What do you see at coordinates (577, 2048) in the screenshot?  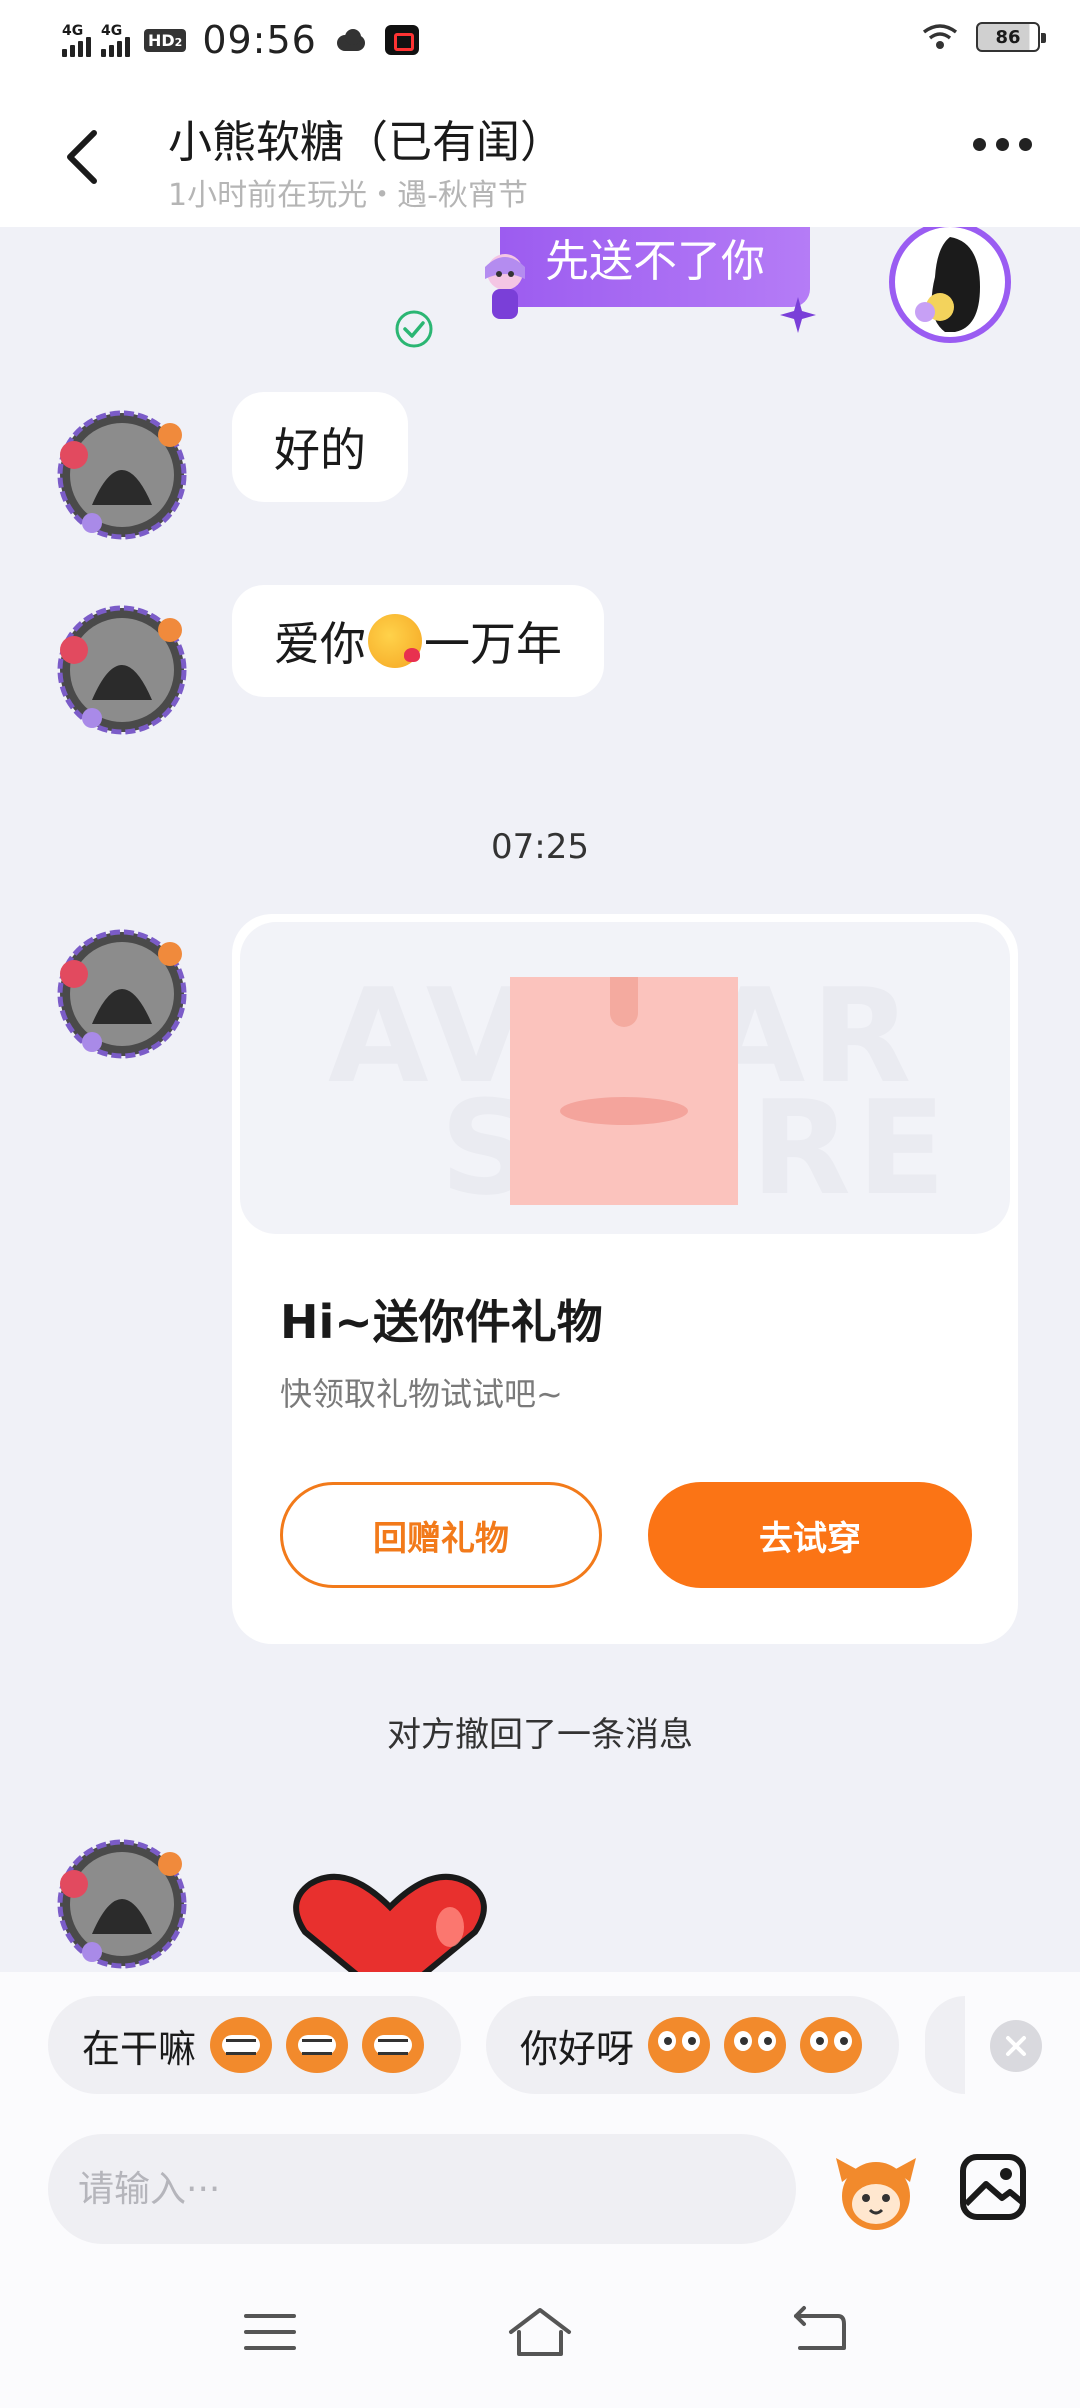 I see `quick-reply-text: 你好呀` at bounding box center [577, 2048].